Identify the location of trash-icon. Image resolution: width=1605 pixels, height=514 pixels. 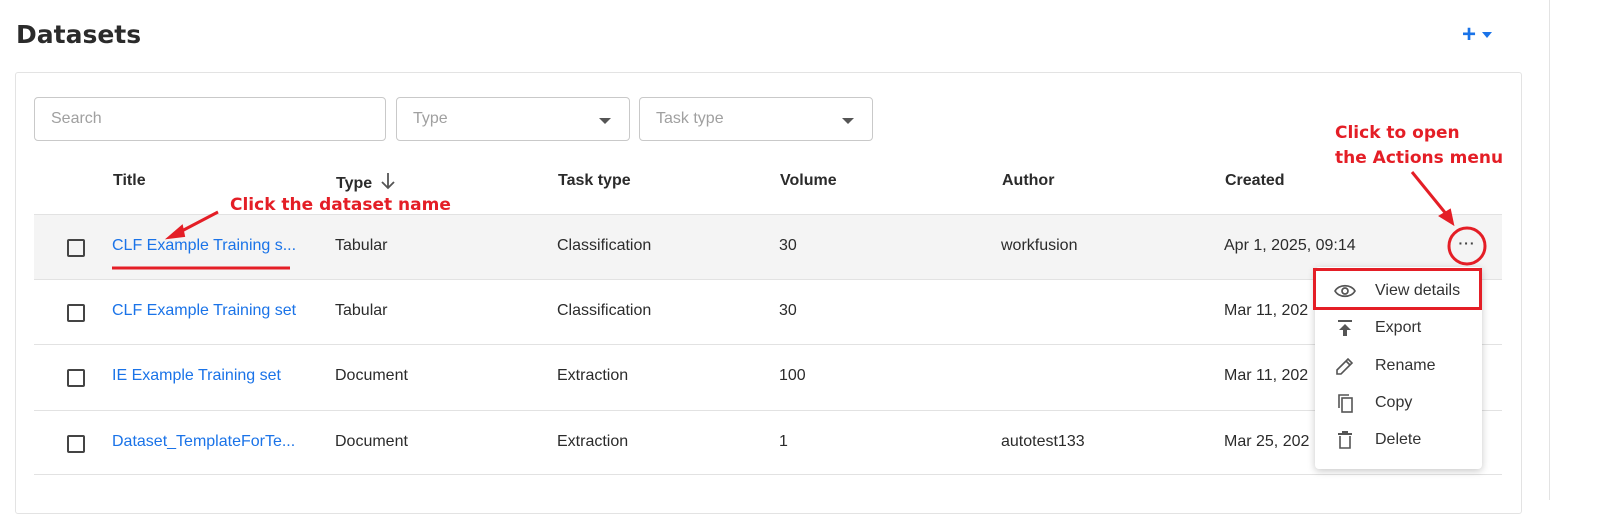
(1345, 440).